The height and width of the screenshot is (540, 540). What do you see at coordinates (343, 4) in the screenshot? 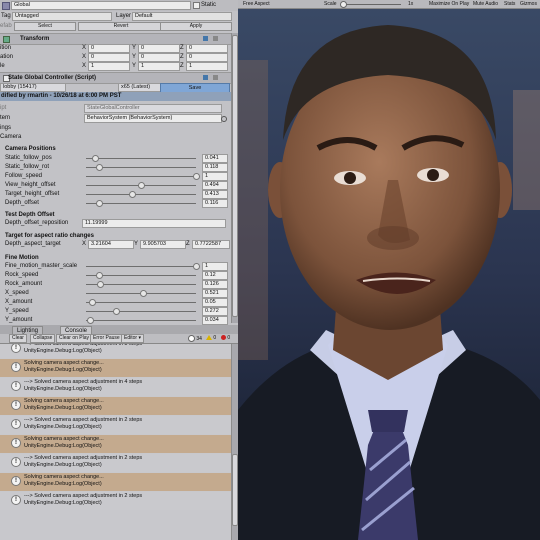
I see `scale-slider-knob` at bounding box center [343, 4].